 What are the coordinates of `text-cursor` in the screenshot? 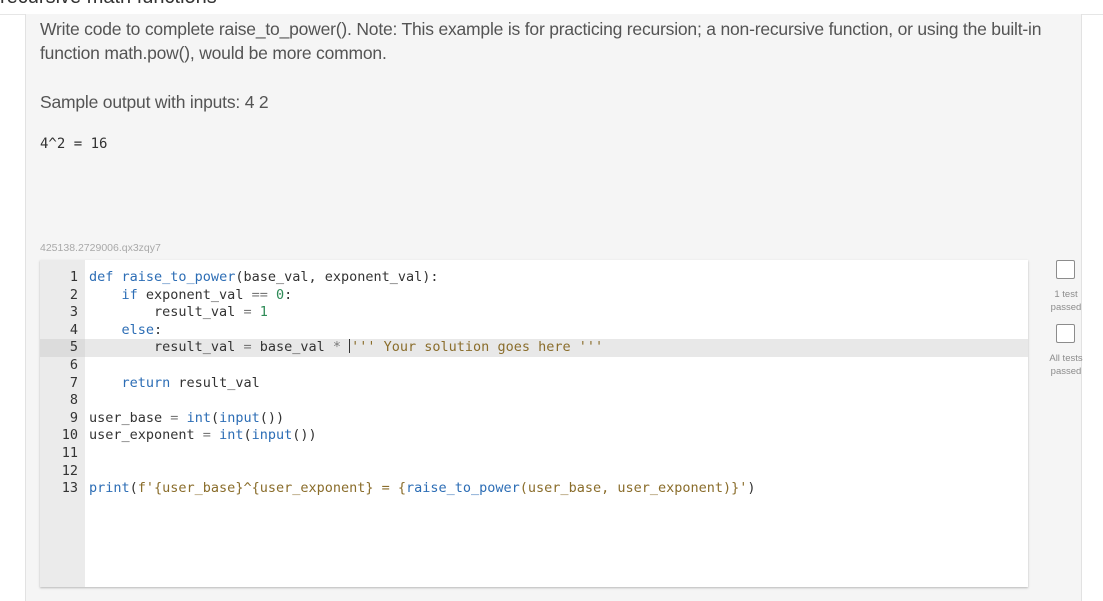 It's located at (350, 346).